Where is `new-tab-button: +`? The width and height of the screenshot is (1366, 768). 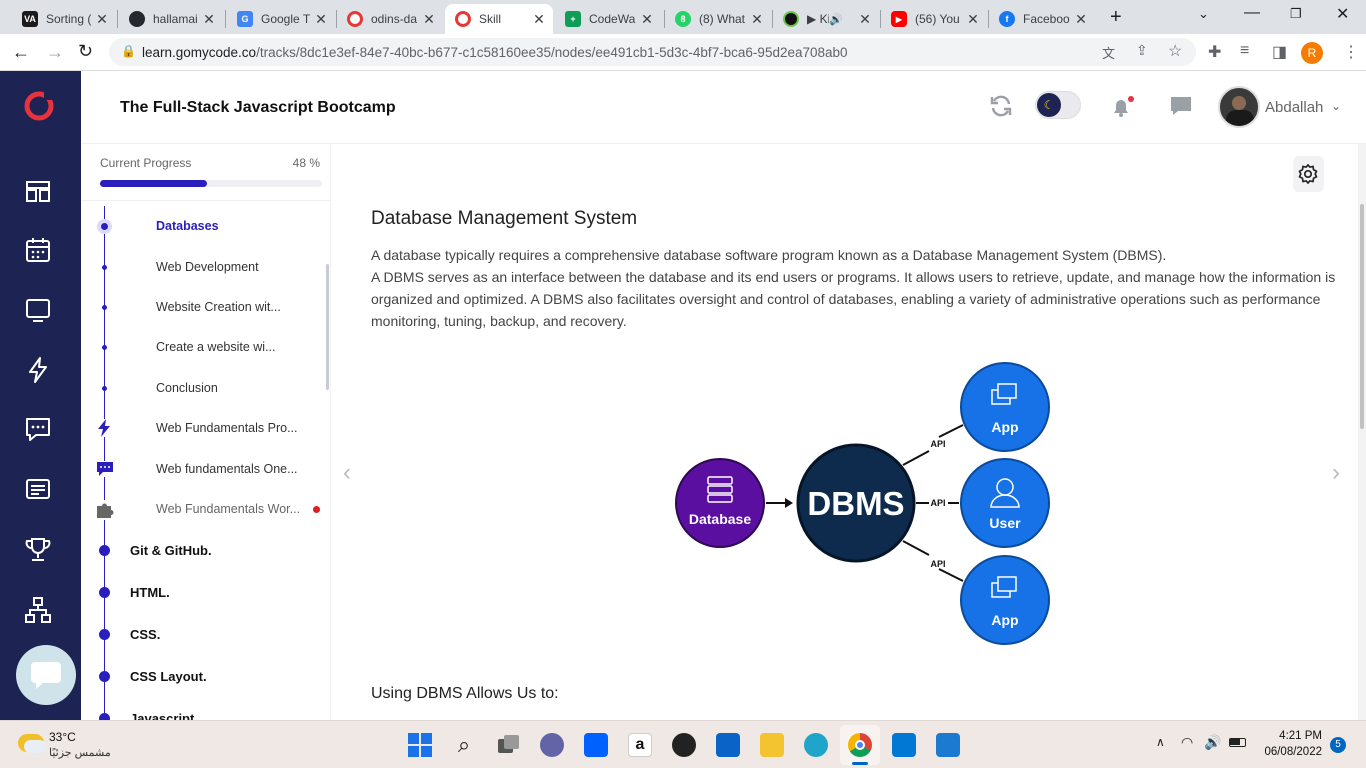
new-tab-button: + is located at coordinates (1116, 17).